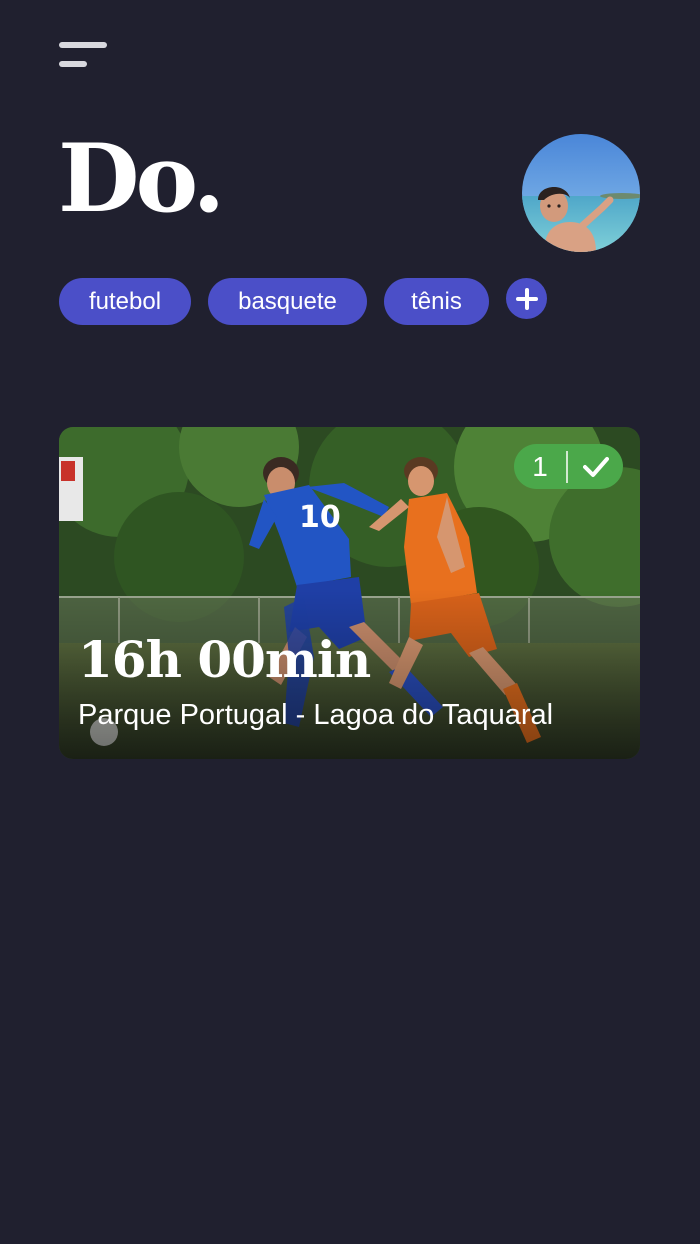  I want to click on confirm-check-button, so click(595, 467).